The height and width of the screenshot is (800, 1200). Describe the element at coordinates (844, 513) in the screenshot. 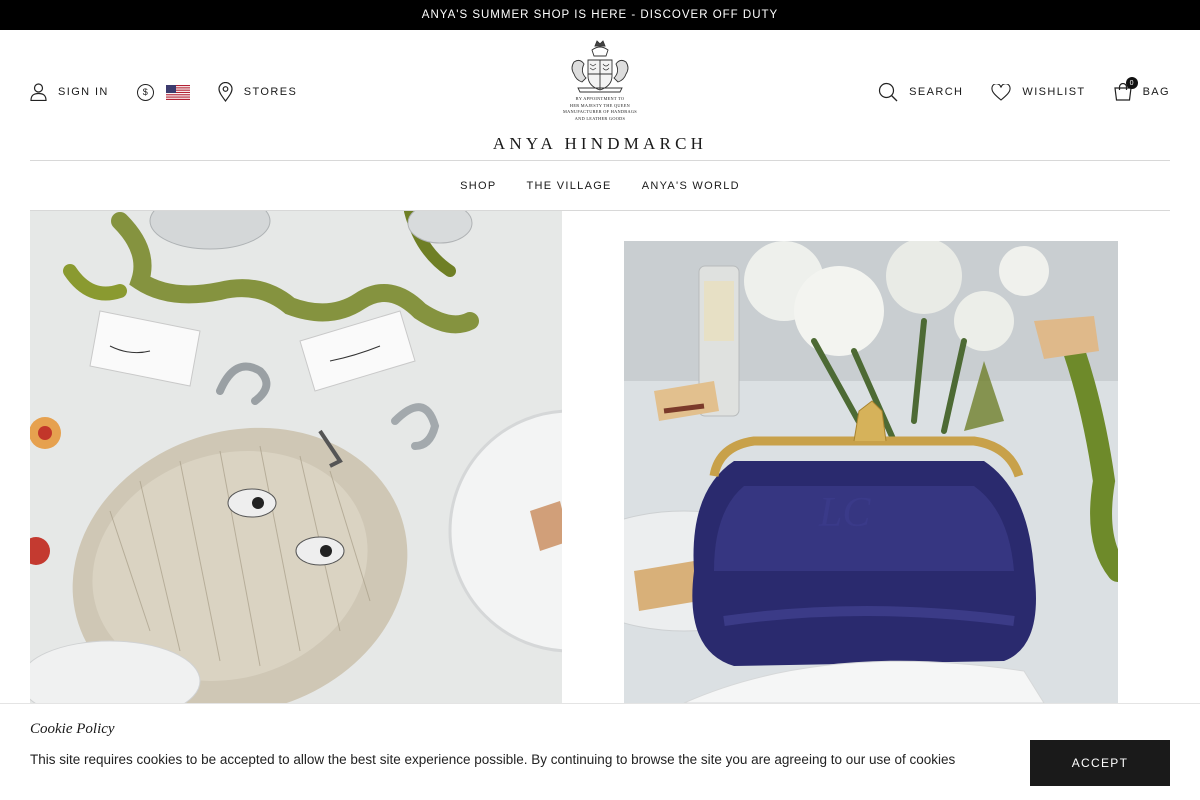

I see `svg-text: LC` at that location.